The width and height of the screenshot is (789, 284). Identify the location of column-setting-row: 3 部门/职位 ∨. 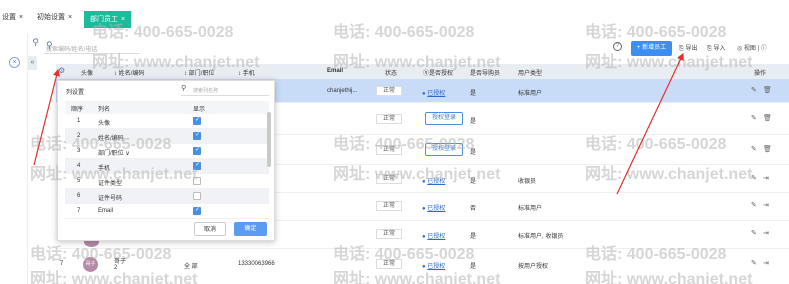
(167, 151).